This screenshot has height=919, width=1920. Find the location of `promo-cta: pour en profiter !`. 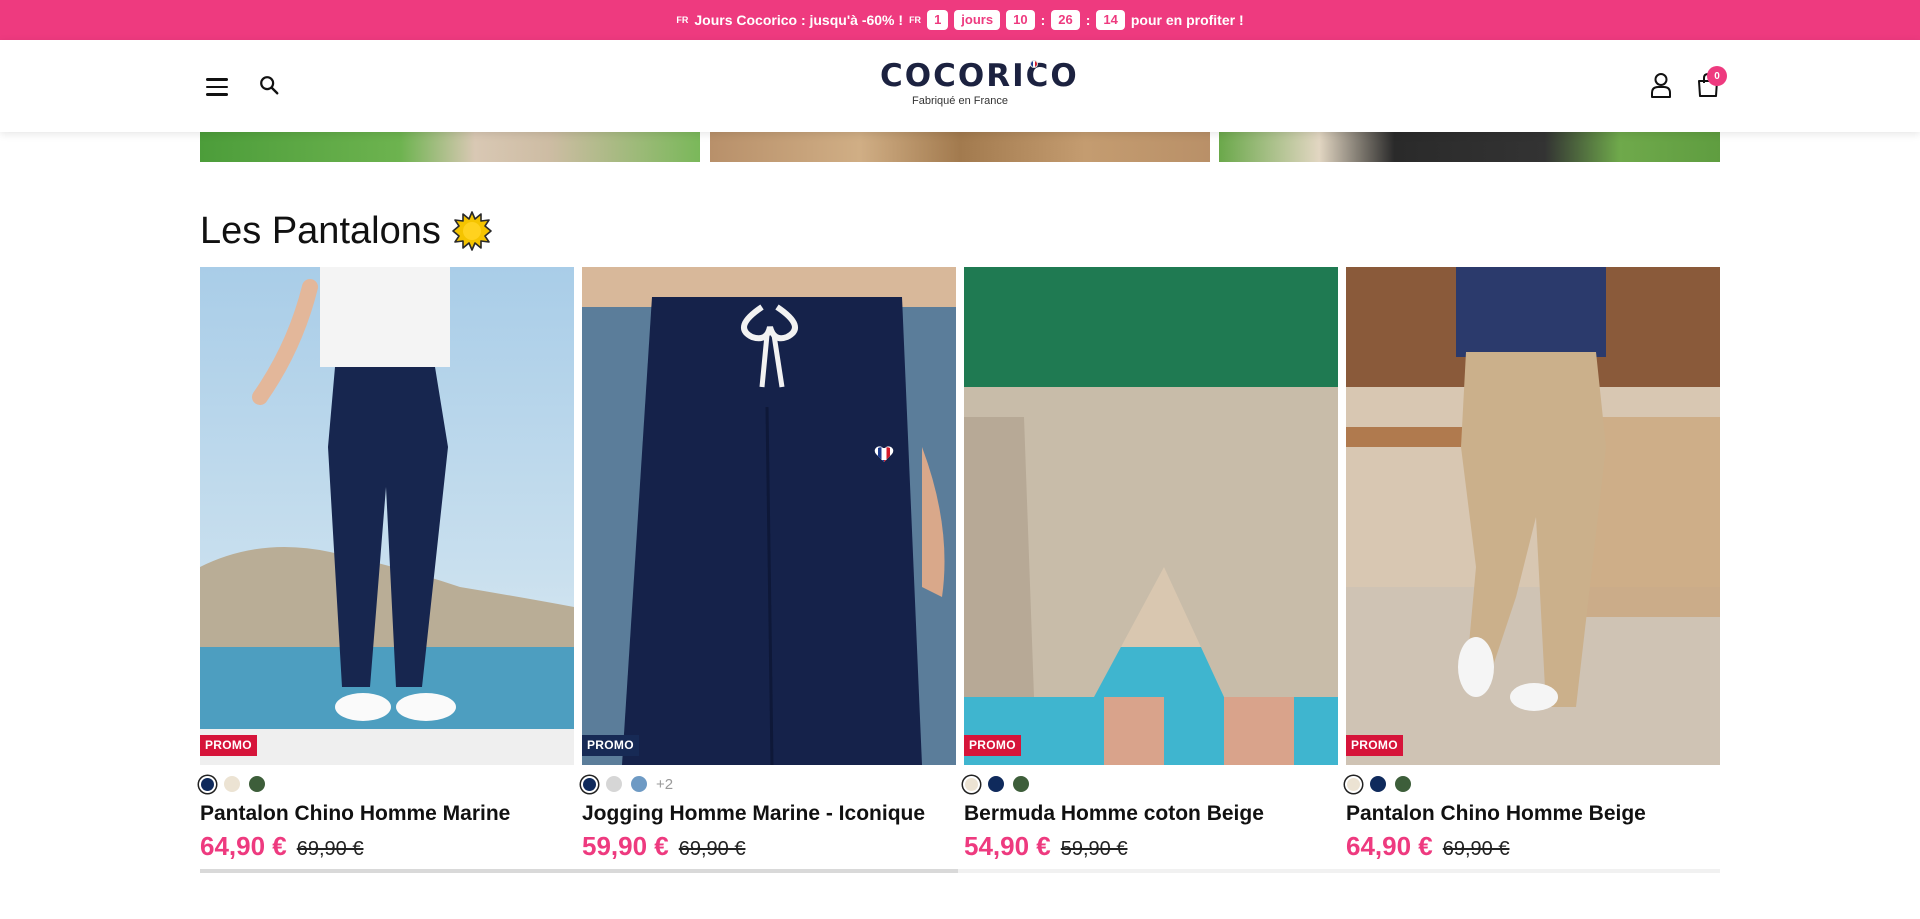

promo-cta: pour en profiter ! is located at coordinates (1187, 20).